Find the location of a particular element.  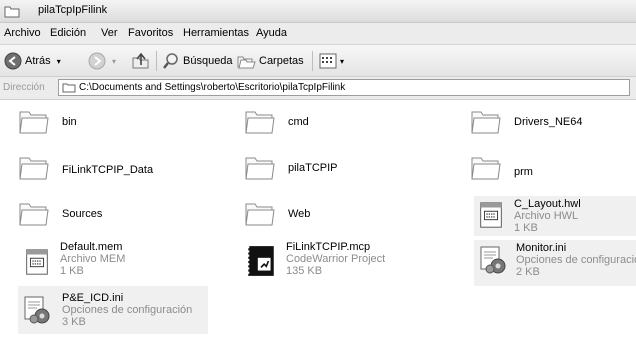

item-name: FiLinkTCPIP_Data is located at coordinates (108, 170).